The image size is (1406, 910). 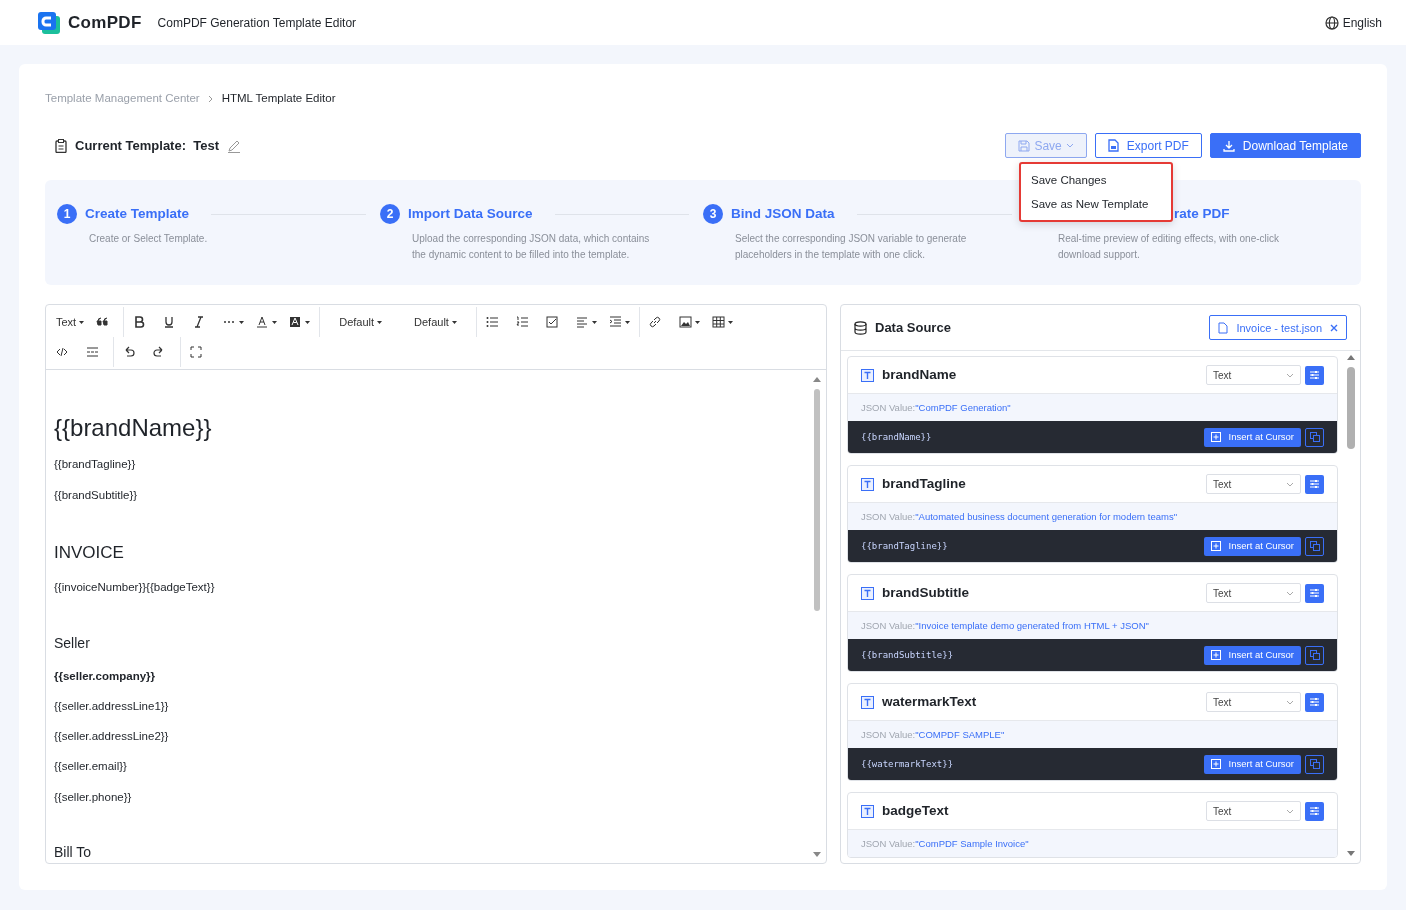 What do you see at coordinates (1092, 408) in the screenshot?
I see `json-value: JSON Value:"ComPDF Generation"` at bounding box center [1092, 408].